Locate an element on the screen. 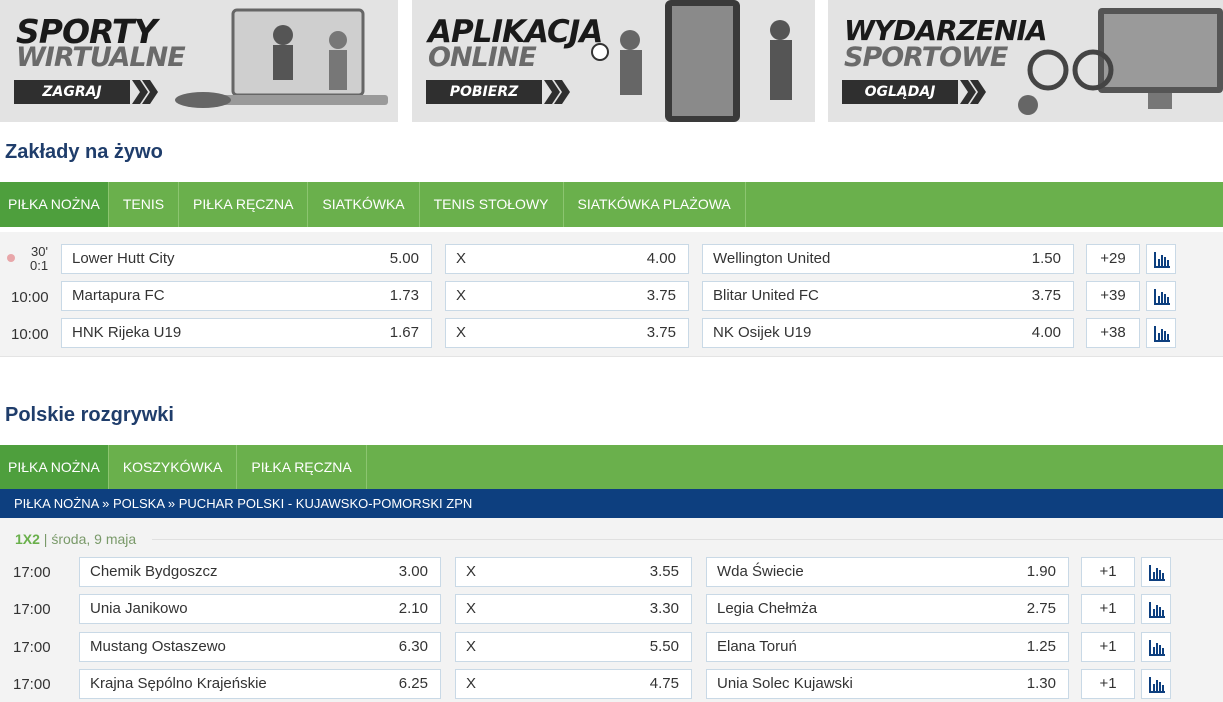 The height and width of the screenshot is (702, 1223). away-team: Legia Chełmża is located at coordinates (767, 608).